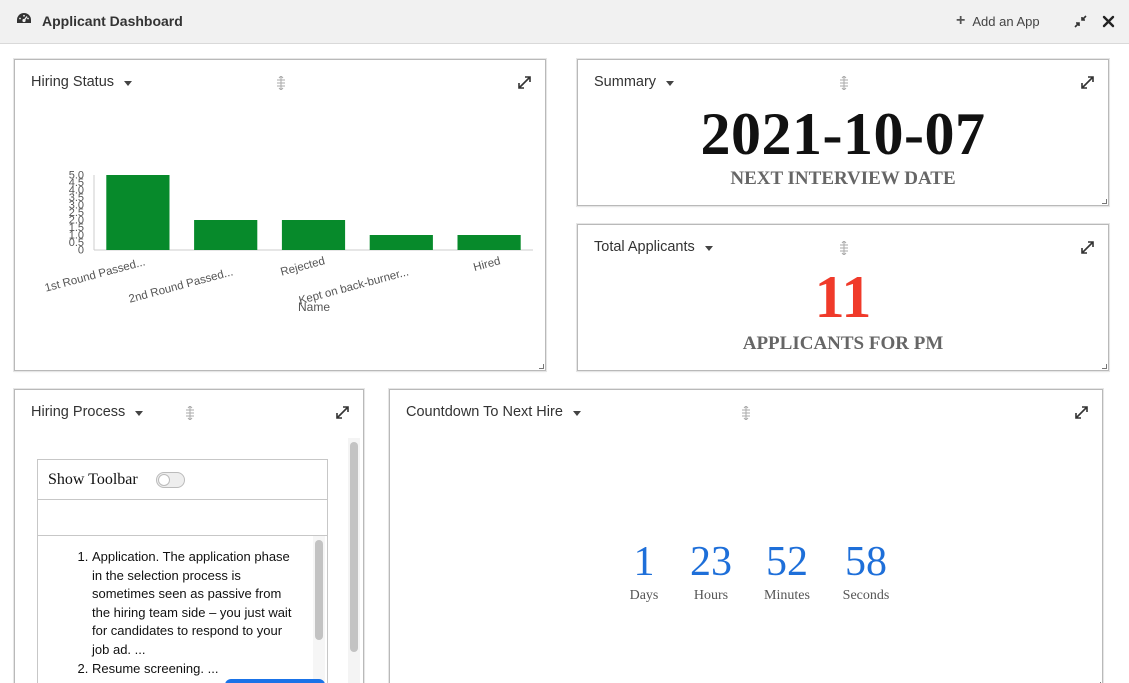 Image resolution: width=1129 pixels, height=683 pixels. I want to click on y-tick-label: 5.0, so click(76, 176).